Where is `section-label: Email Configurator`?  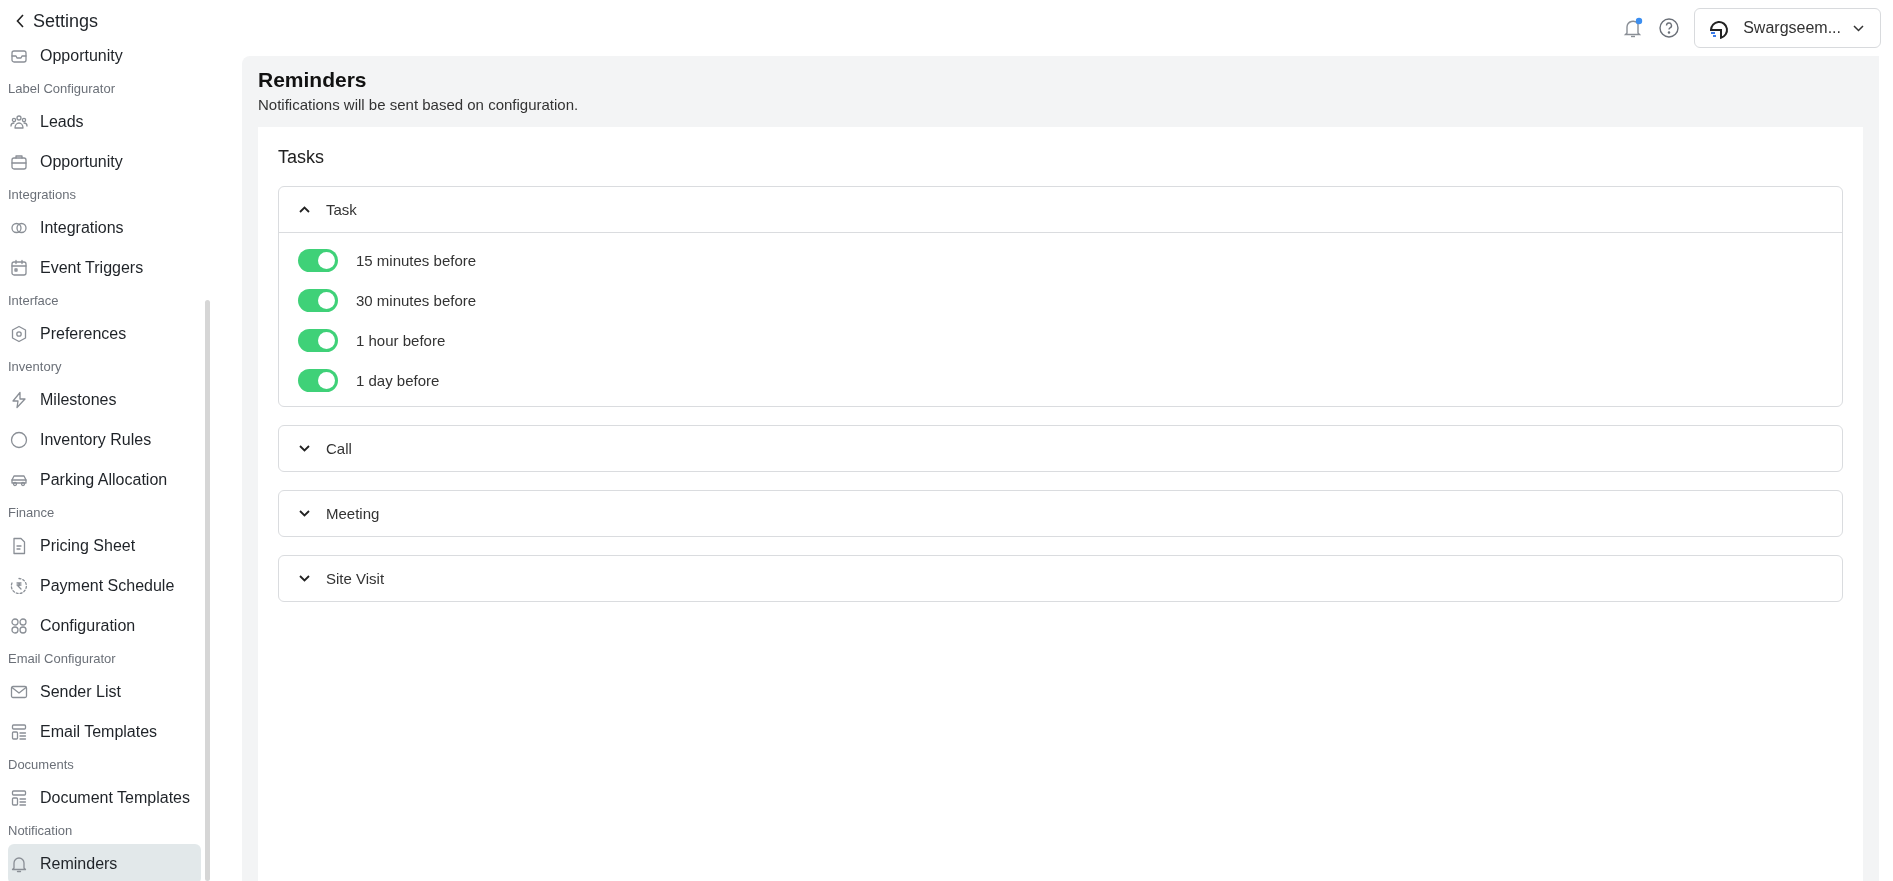 section-label: Email Configurator is located at coordinates (62, 659).